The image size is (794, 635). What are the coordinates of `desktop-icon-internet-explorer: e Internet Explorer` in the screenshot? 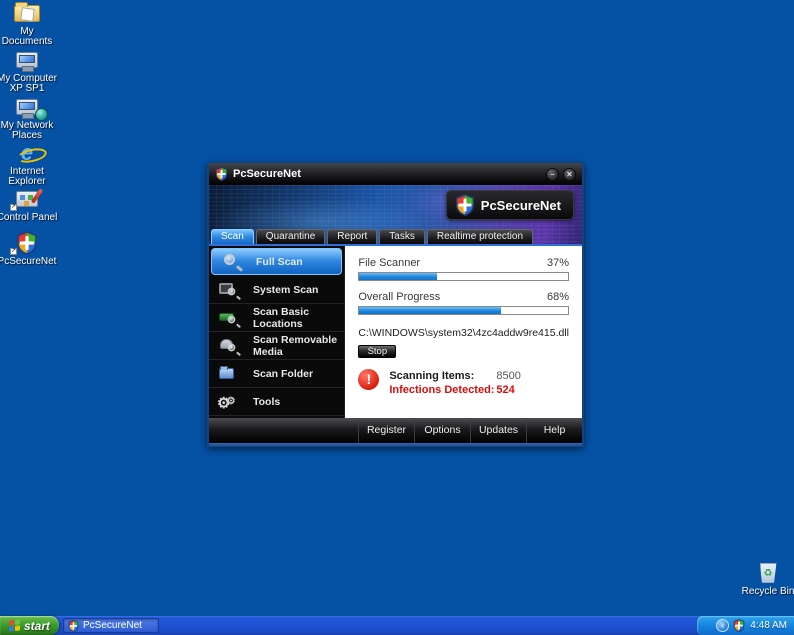 It's located at (29, 163).